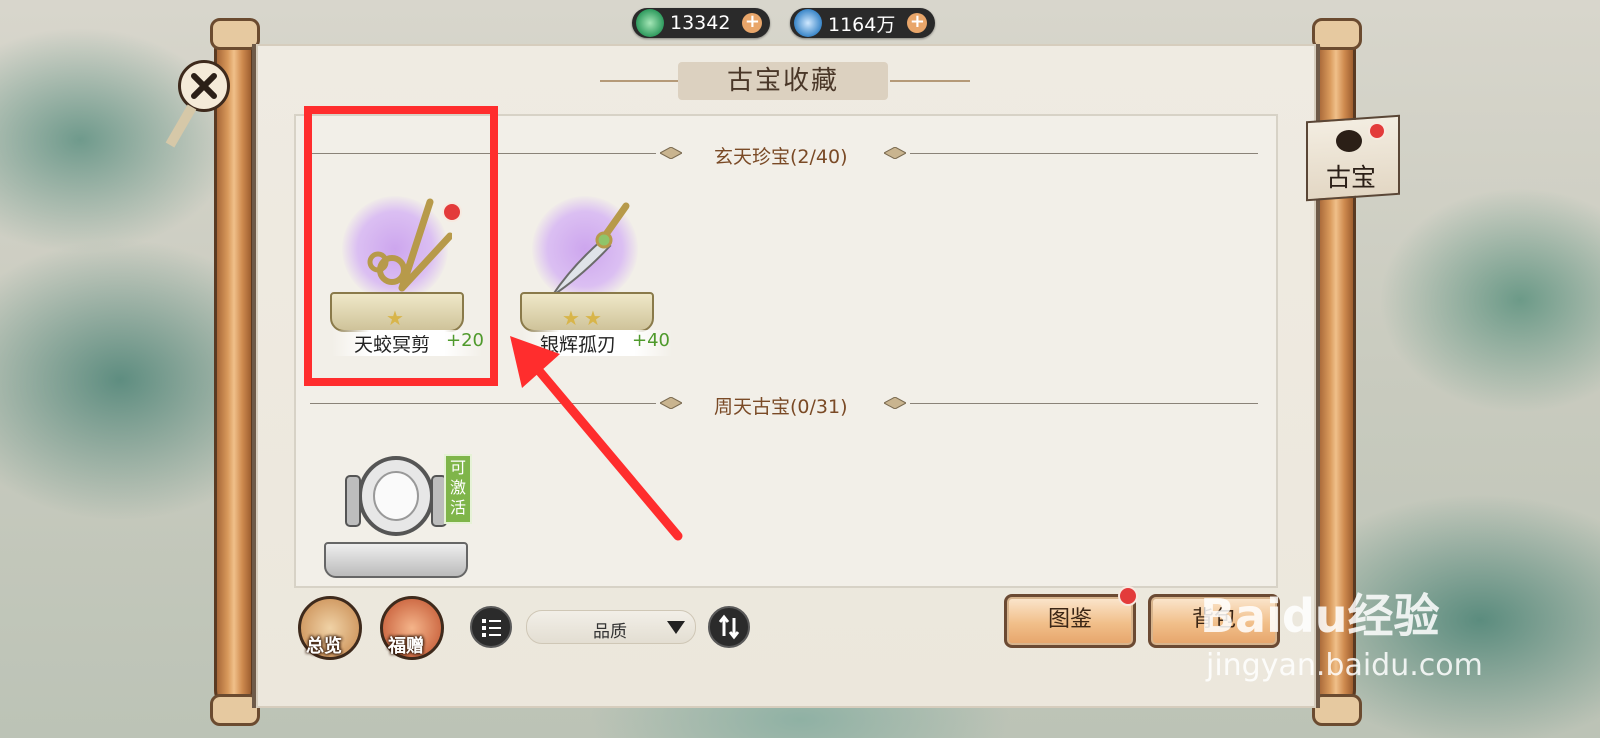 This screenshot has width=1600, height=738. What do you see at coordinates (1320, 616) in the screenshot?
I see `watermark-logo: Baidu经验` at bounding box center [1320, 616].